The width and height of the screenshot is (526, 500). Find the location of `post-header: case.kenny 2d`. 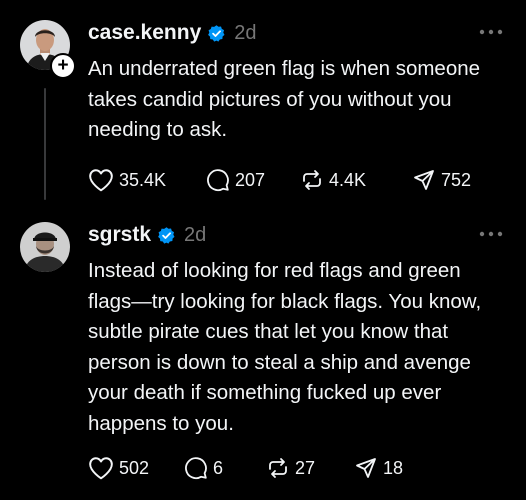

post-header: case.kenny 2d is located at coordinates (172, 33).